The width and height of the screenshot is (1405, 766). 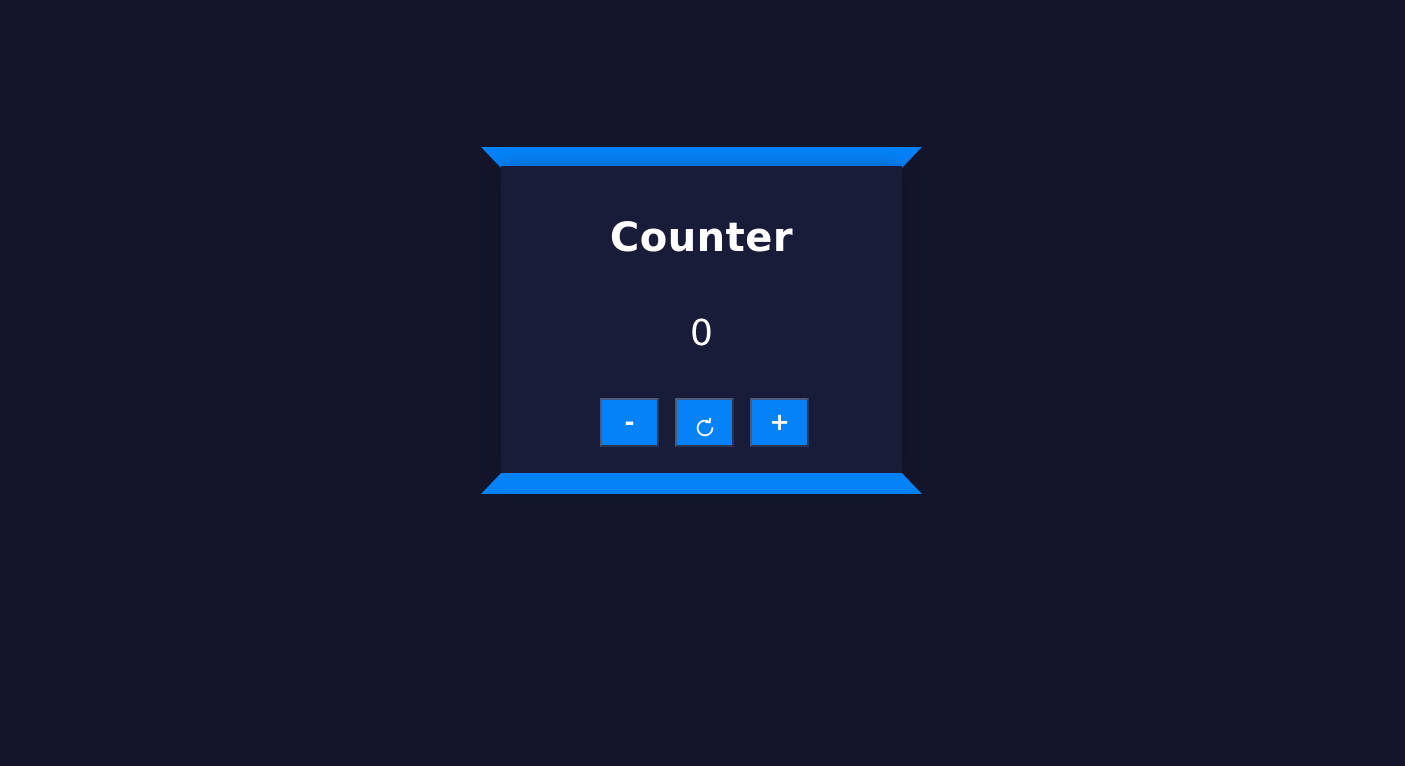 I want to click on increment-button: +, so click(x=779, y=422).